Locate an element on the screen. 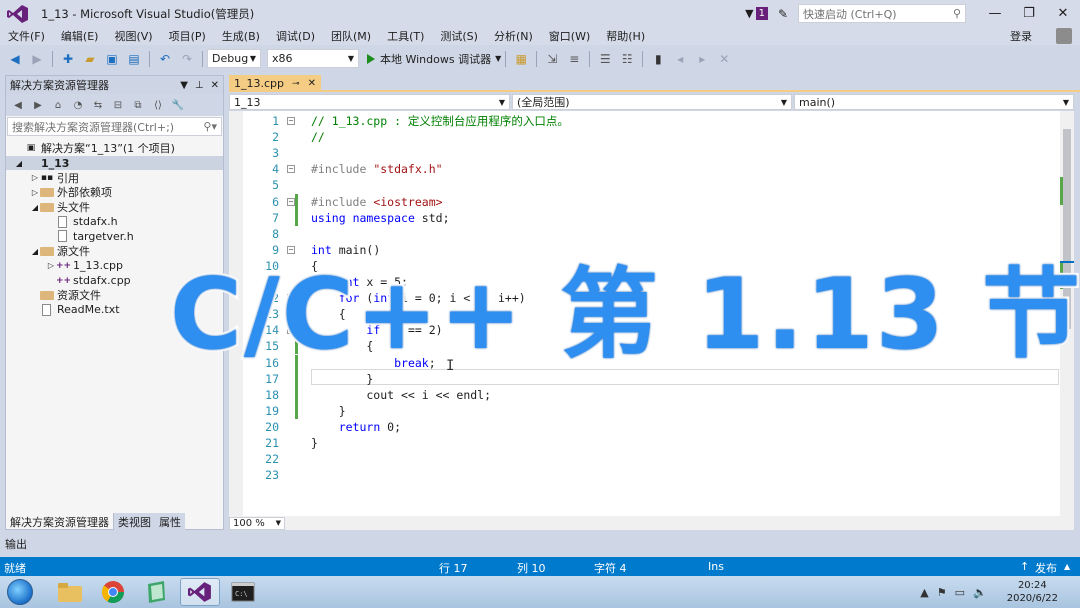 This screenshot has height=608, width=1080. redo-icon: ↷ is located at coordinates (187, 59).